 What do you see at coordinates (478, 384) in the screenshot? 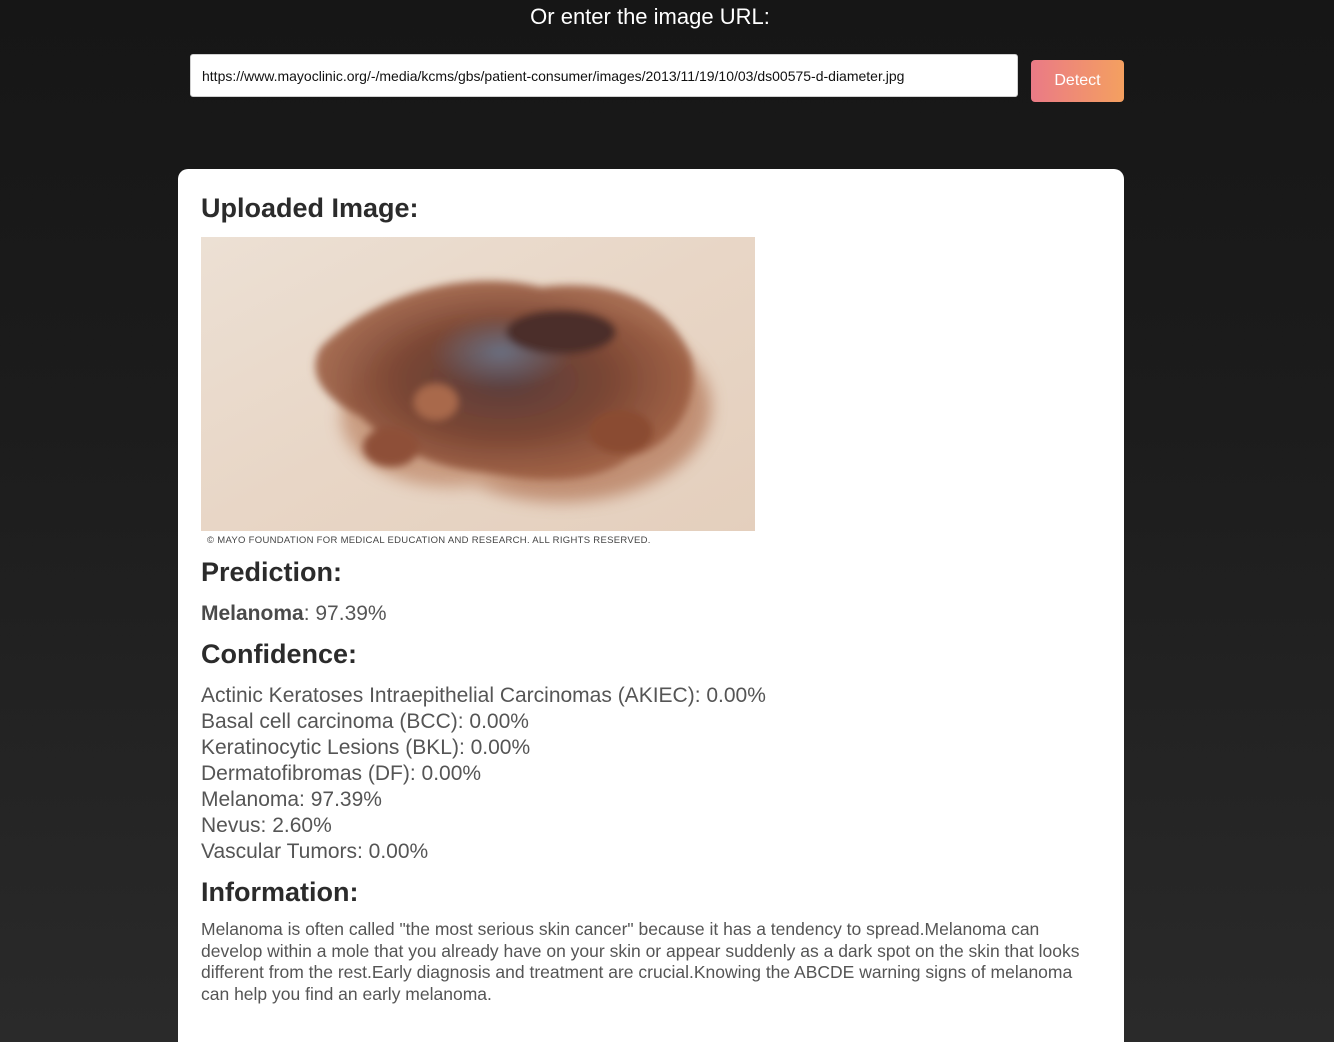
I see `skin-lesion-photo` at bounding box center [478, 384].